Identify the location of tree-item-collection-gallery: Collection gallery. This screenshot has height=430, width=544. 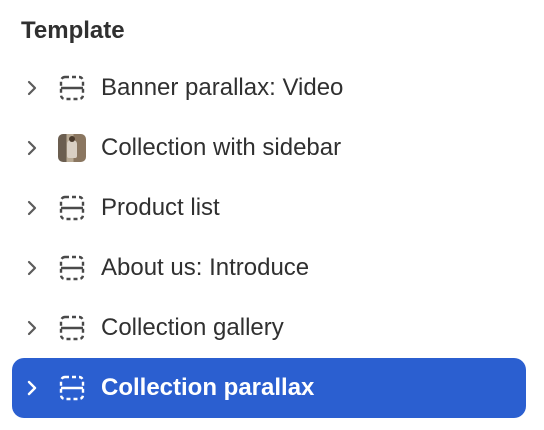
(269, 328).